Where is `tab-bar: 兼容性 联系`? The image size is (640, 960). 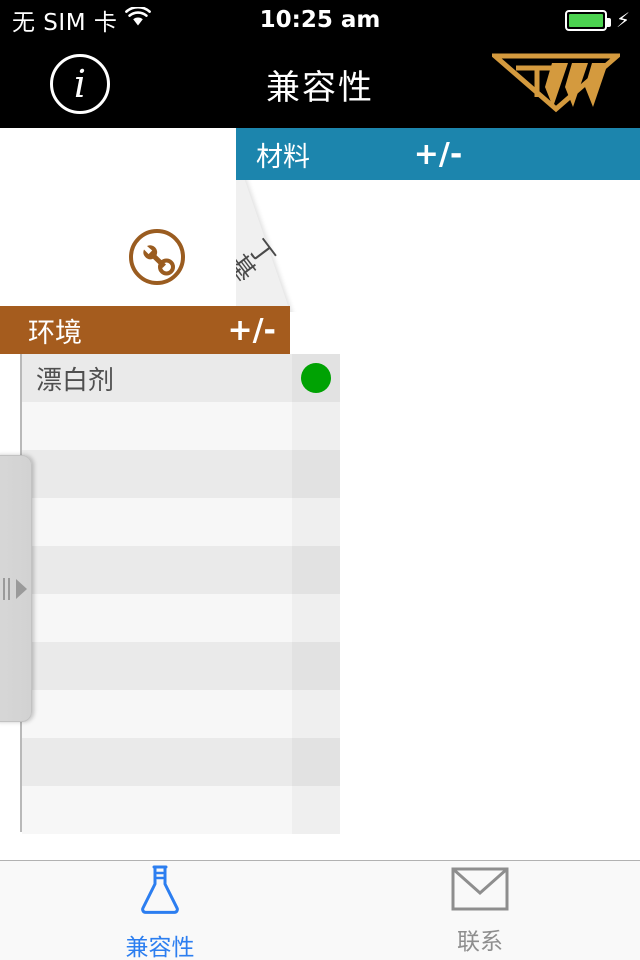 tab-bar: 兼容性 联系 is located at coordinates (320, 910).